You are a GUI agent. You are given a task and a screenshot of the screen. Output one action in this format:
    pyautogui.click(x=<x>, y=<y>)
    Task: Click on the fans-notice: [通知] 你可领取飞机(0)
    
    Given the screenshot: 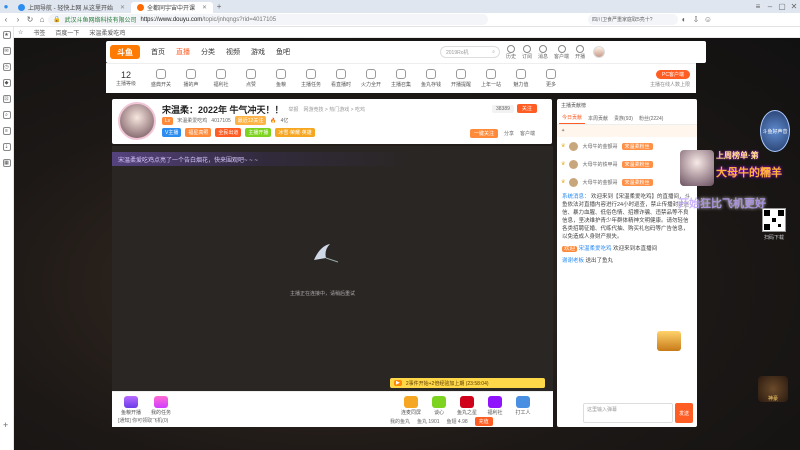 What is the action you would take?
    pyautogui.click(x=143, y=420)
    